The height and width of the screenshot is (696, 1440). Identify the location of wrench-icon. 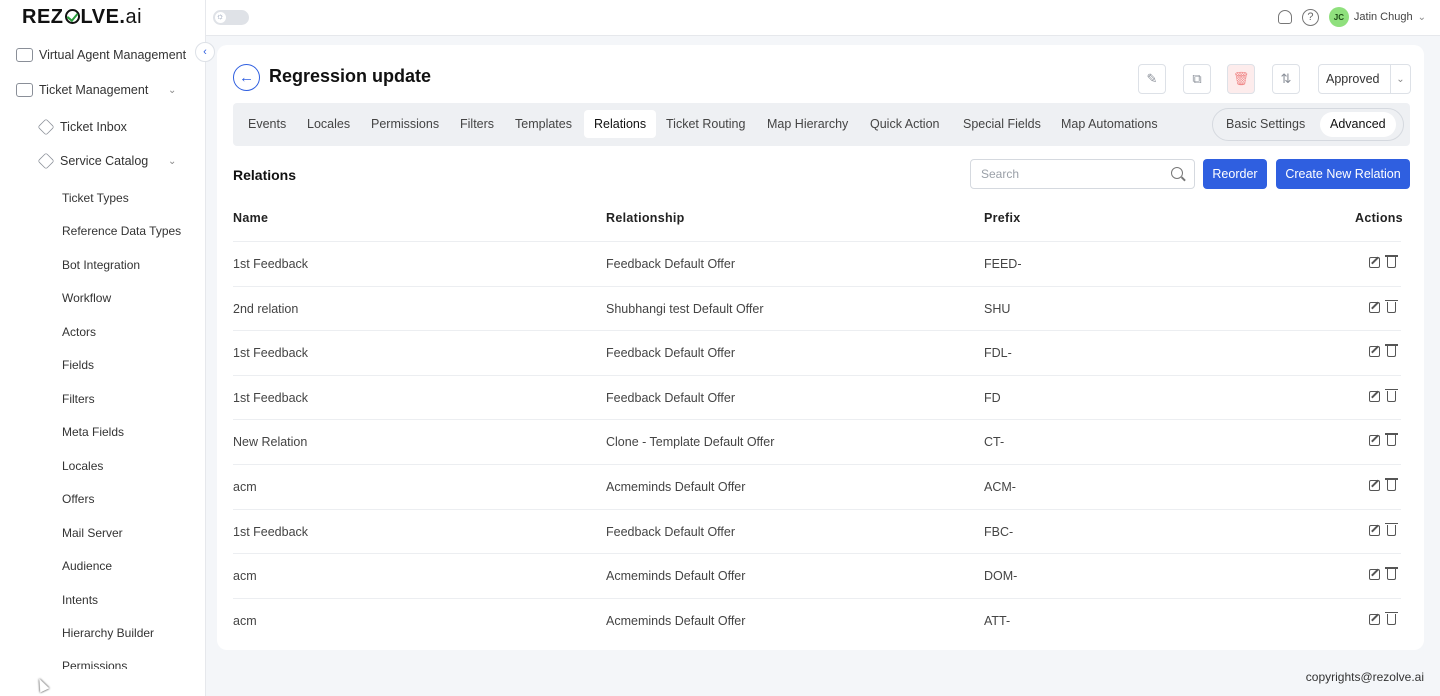
(46, 161).